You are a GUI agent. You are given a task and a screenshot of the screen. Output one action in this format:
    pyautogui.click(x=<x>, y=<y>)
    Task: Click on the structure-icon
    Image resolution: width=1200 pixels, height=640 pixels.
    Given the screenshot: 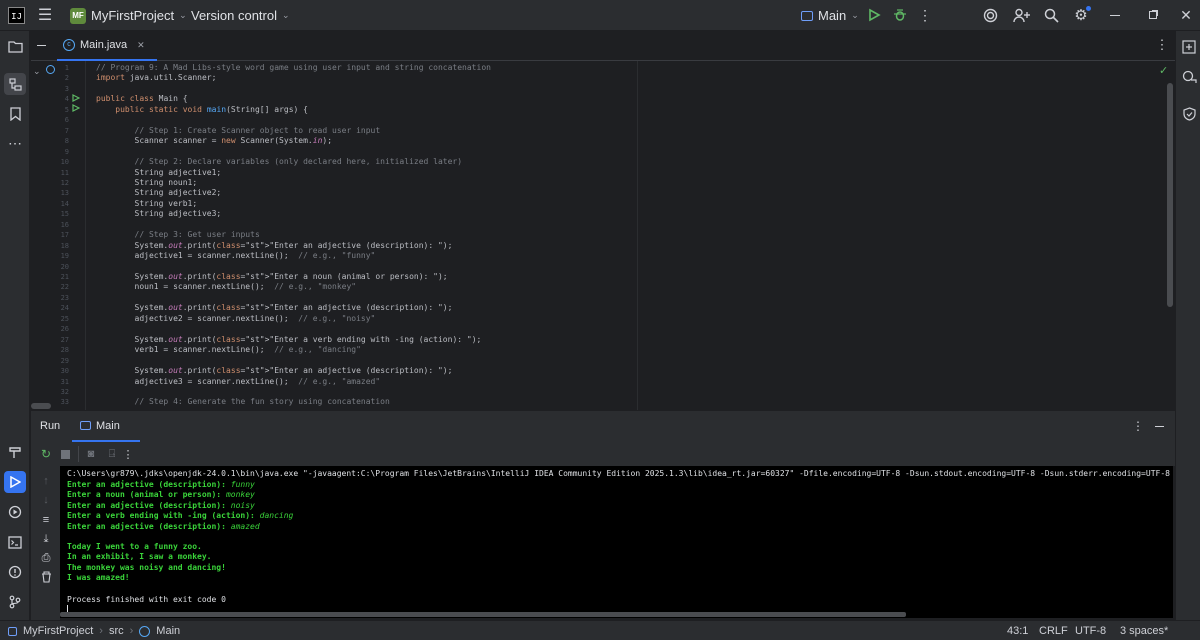 What is the action you would take?
    pyautogui.click(x=15, y=84)
    